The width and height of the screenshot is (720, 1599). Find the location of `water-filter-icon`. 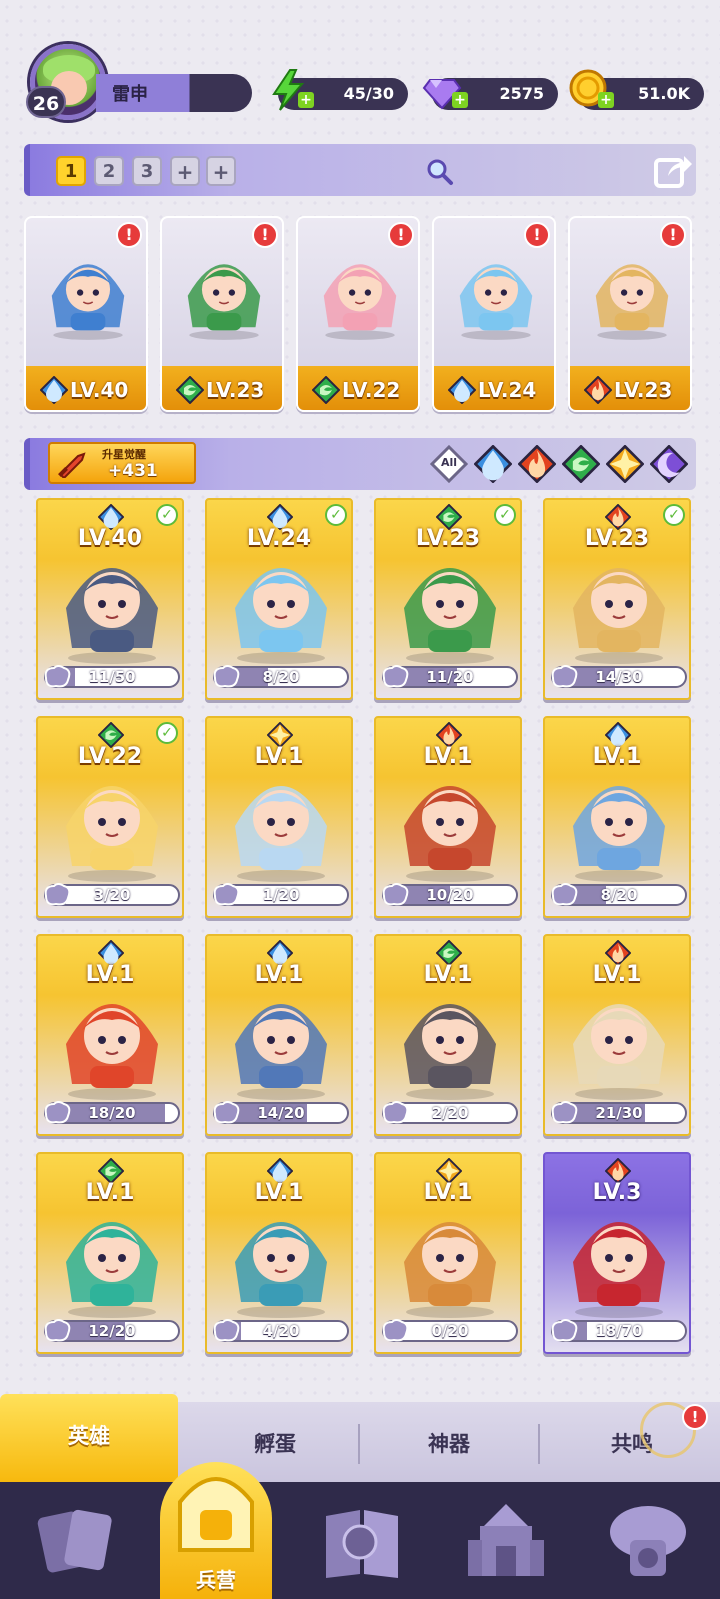

water-filter-icon is located at coordinates (493, 464).